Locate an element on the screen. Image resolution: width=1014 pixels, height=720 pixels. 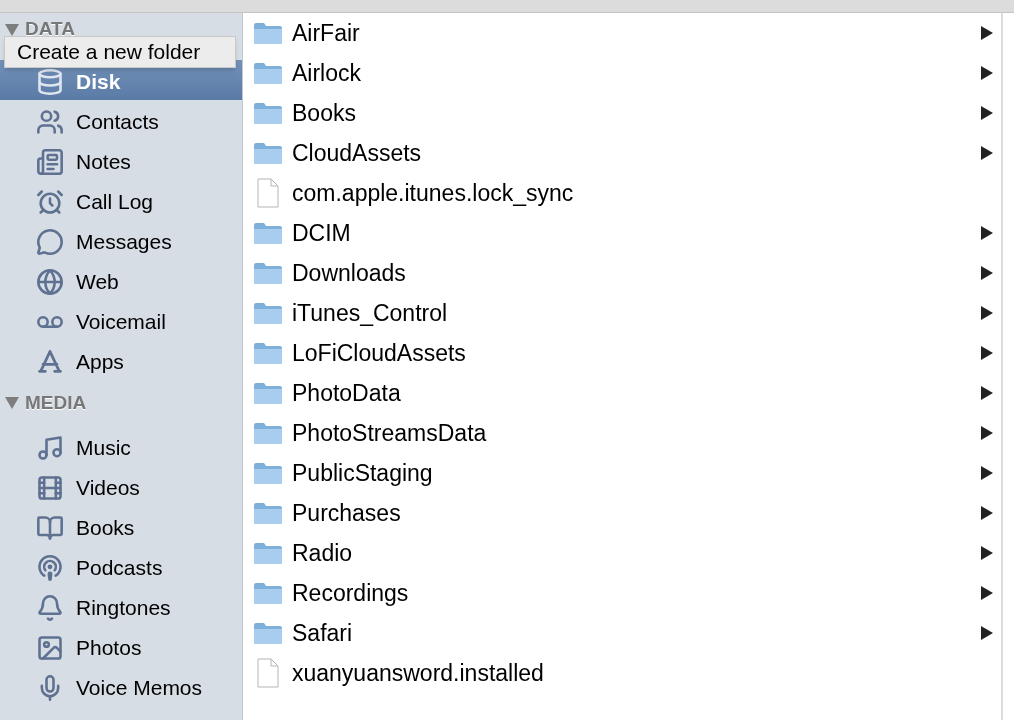
file-row: AirFair is located at coordinates (623, 33).